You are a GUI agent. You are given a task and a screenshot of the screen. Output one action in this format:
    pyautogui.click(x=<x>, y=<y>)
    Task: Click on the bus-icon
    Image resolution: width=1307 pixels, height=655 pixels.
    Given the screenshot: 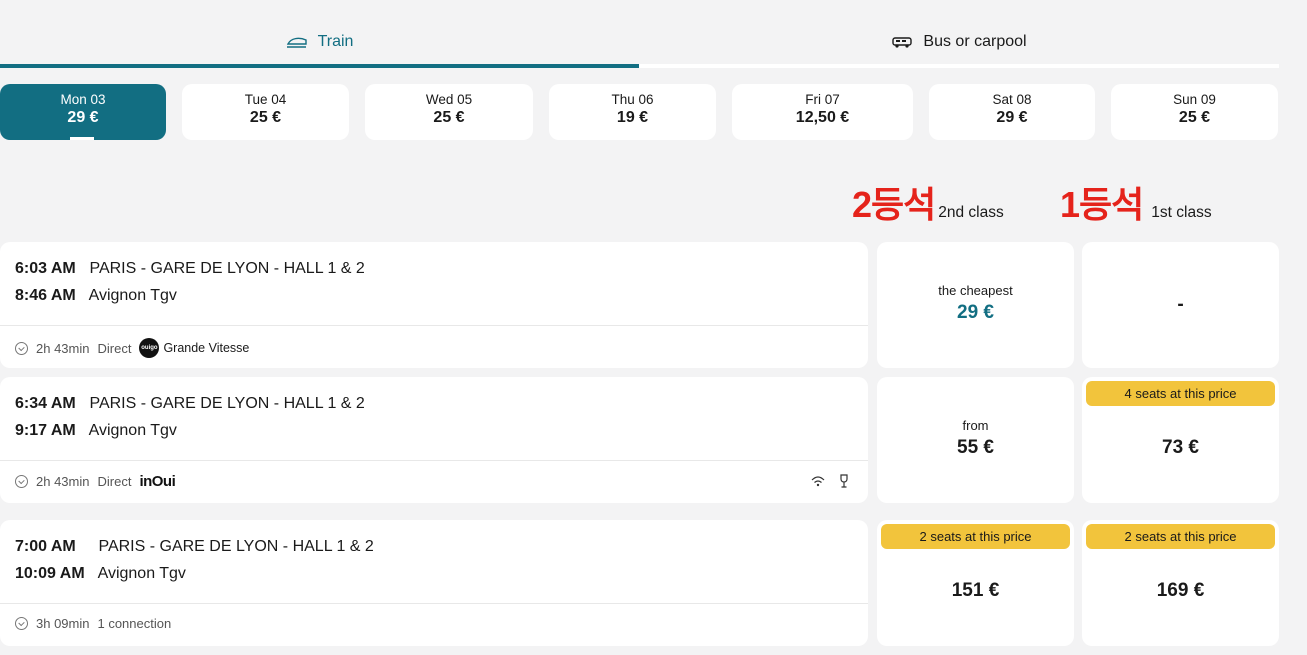 What is the action you would take?
    pyautogui.click(x=902, y=42)
    